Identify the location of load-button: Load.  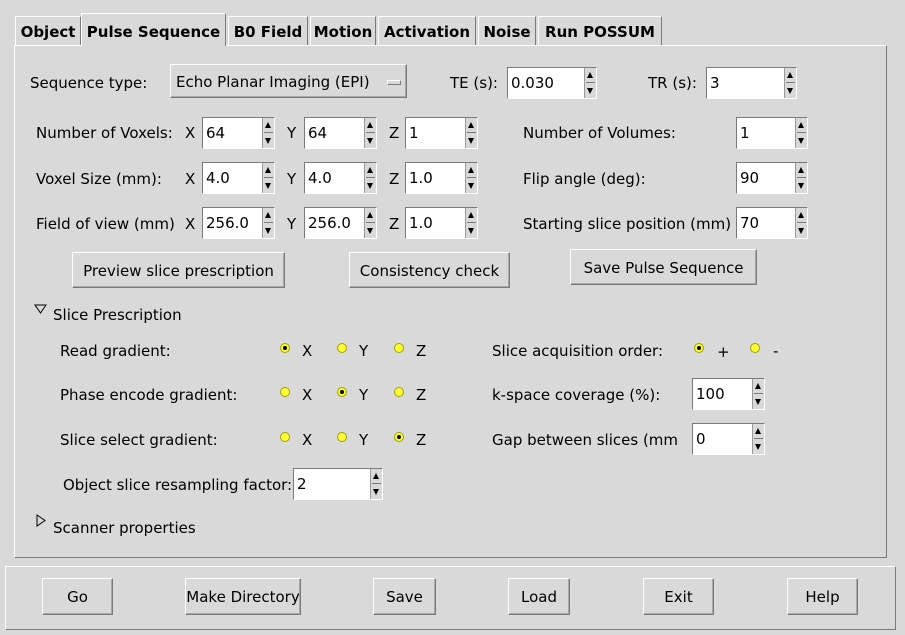
(539, 596).